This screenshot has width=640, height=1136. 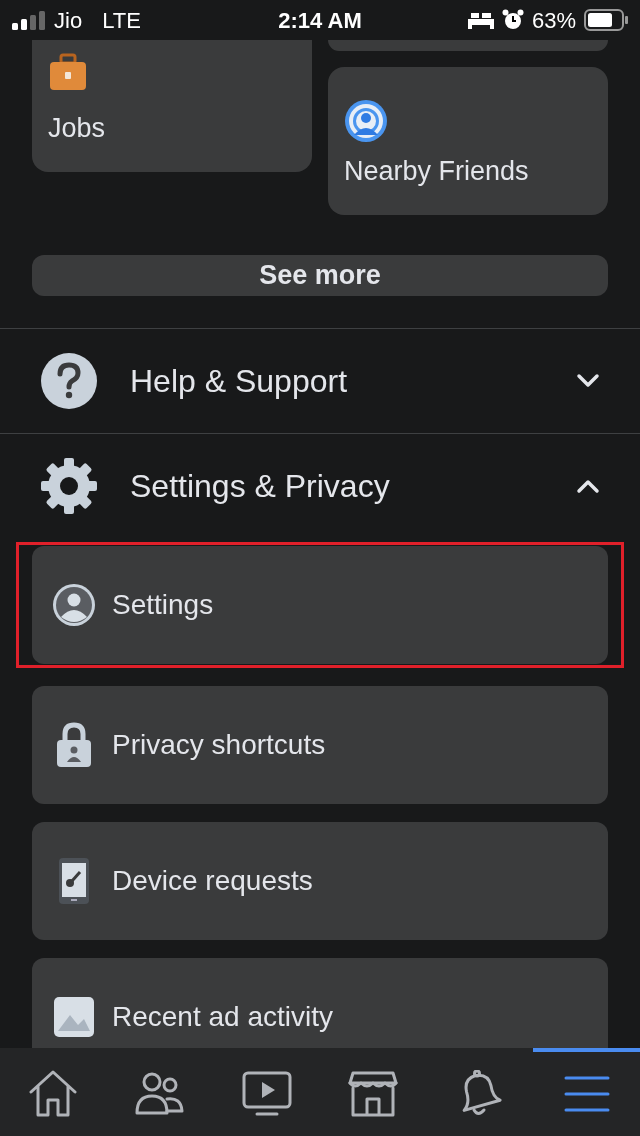 I want to click on menu-item: Recent ad activity, so click(x=320, y=1002).